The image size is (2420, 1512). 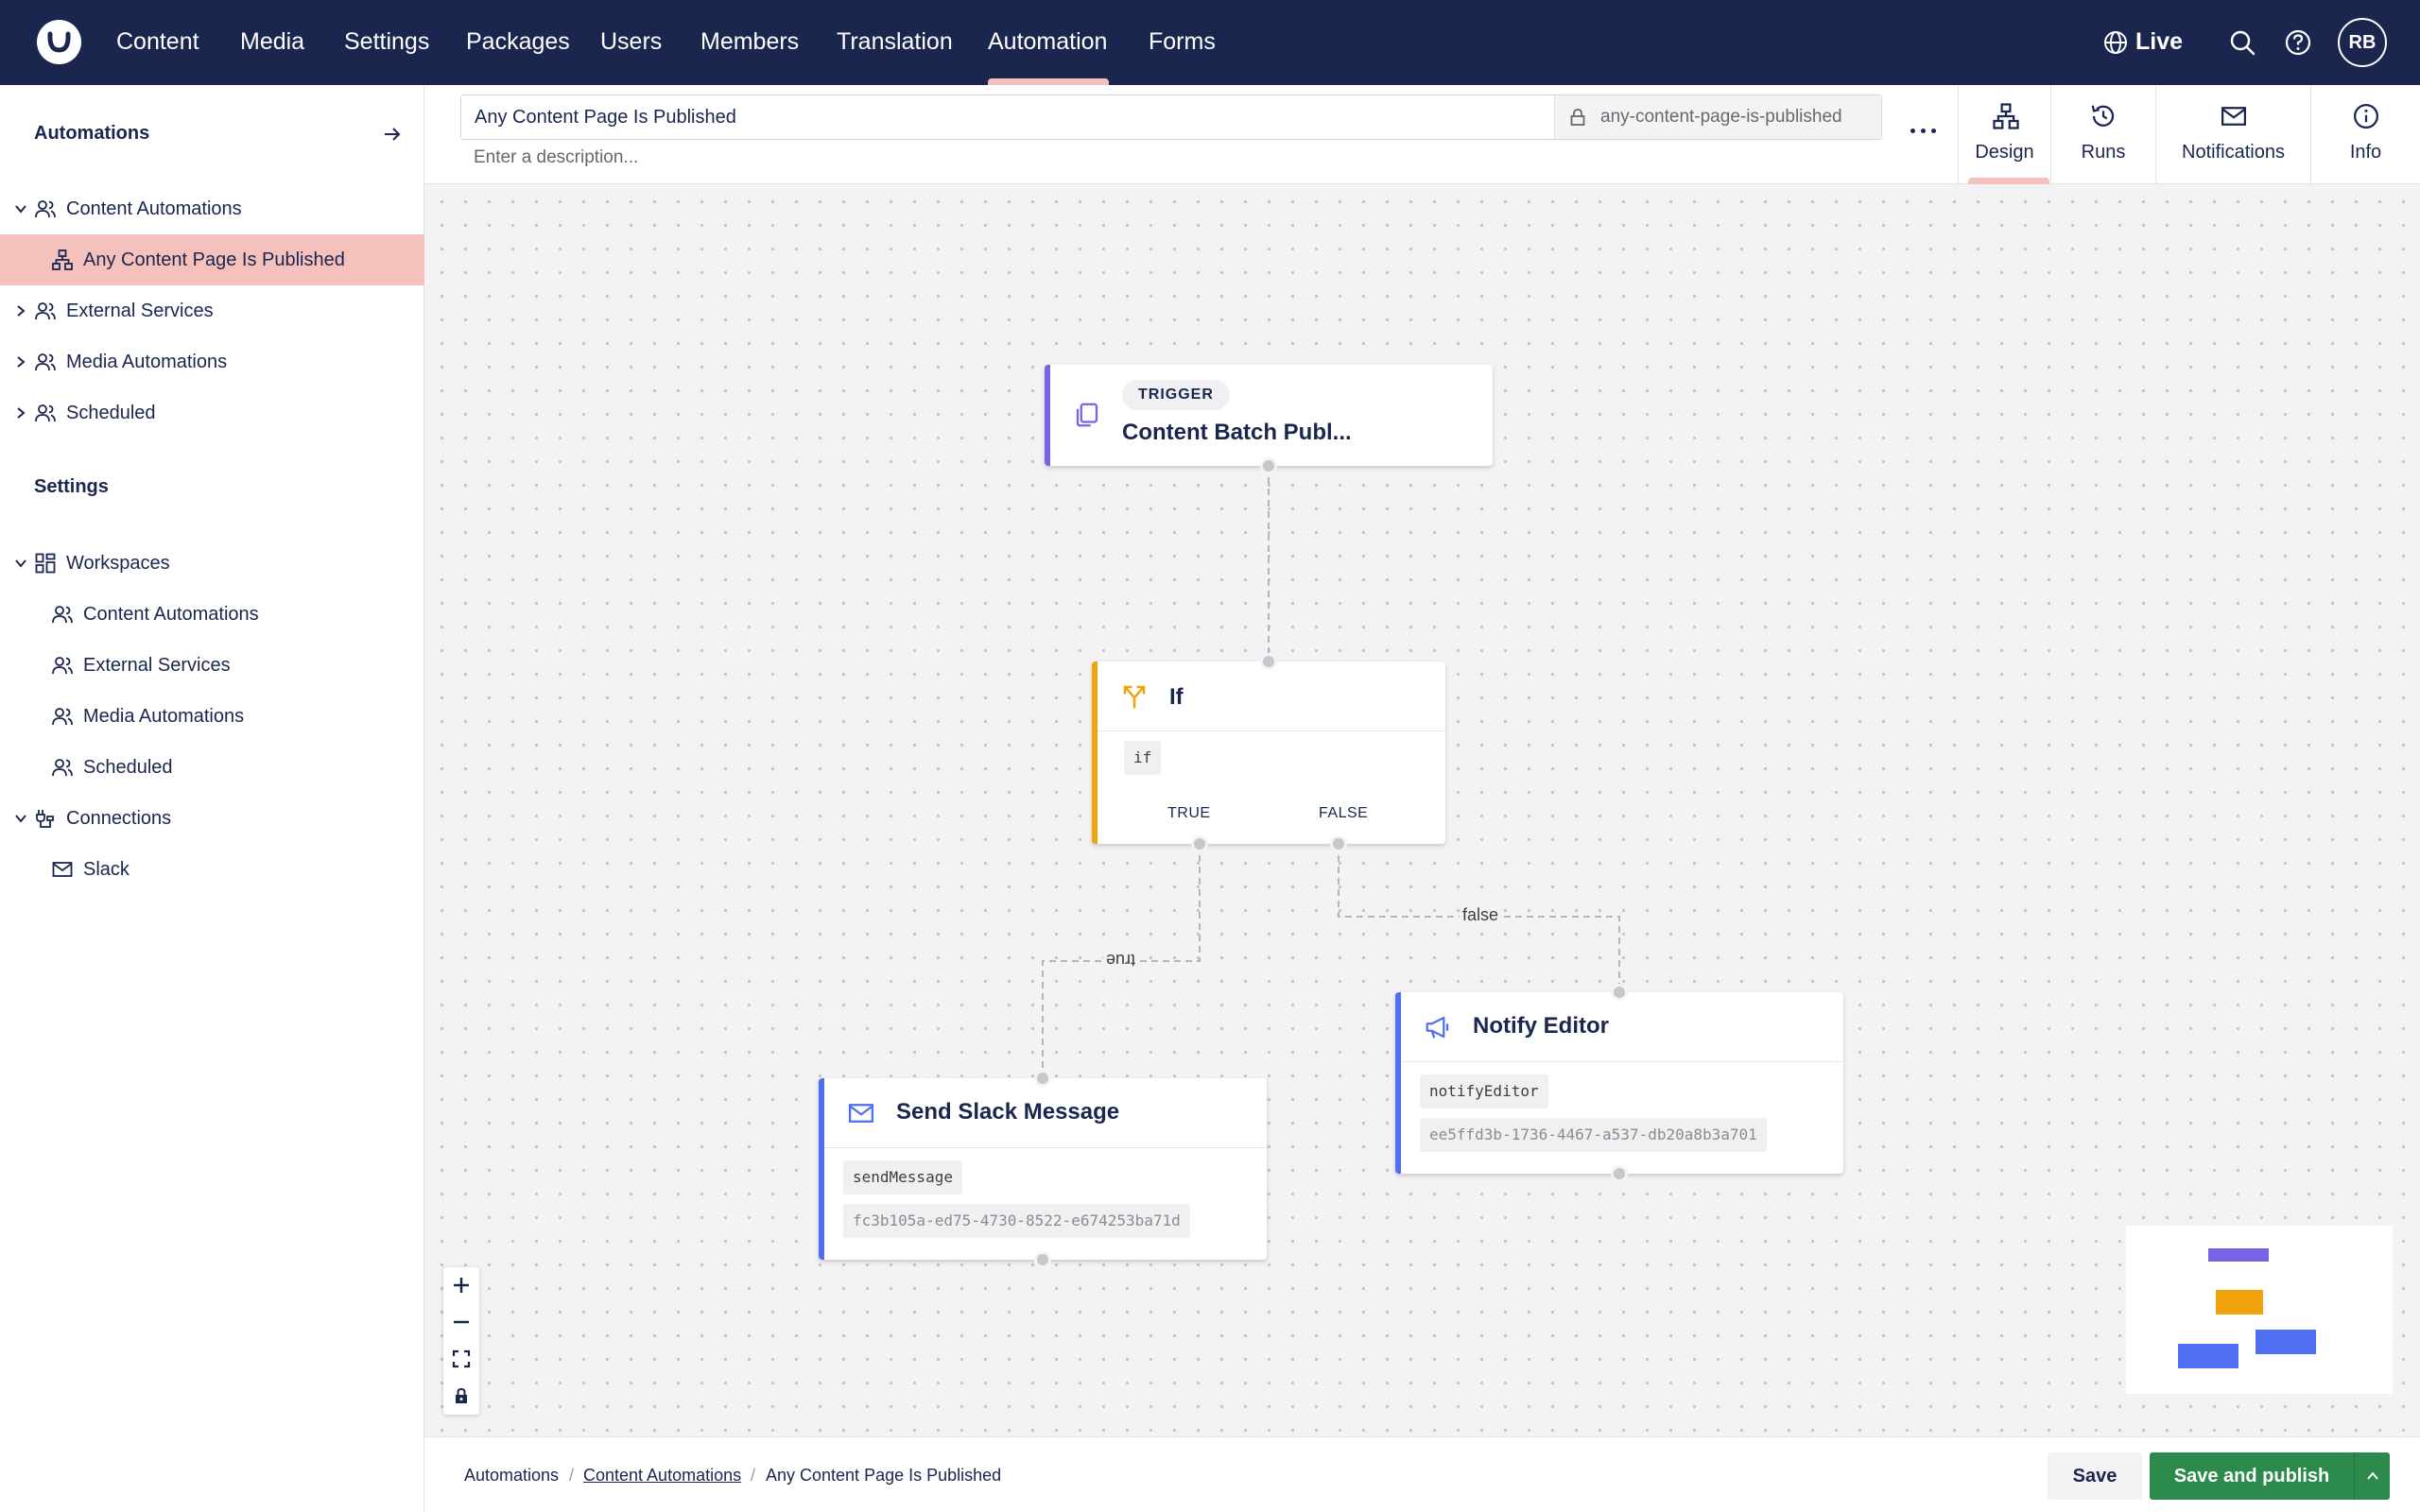 What do you see at coordinates (2259, 1310) in the screenshot?
I see `minimap` at bounding box center [2259, 1310].